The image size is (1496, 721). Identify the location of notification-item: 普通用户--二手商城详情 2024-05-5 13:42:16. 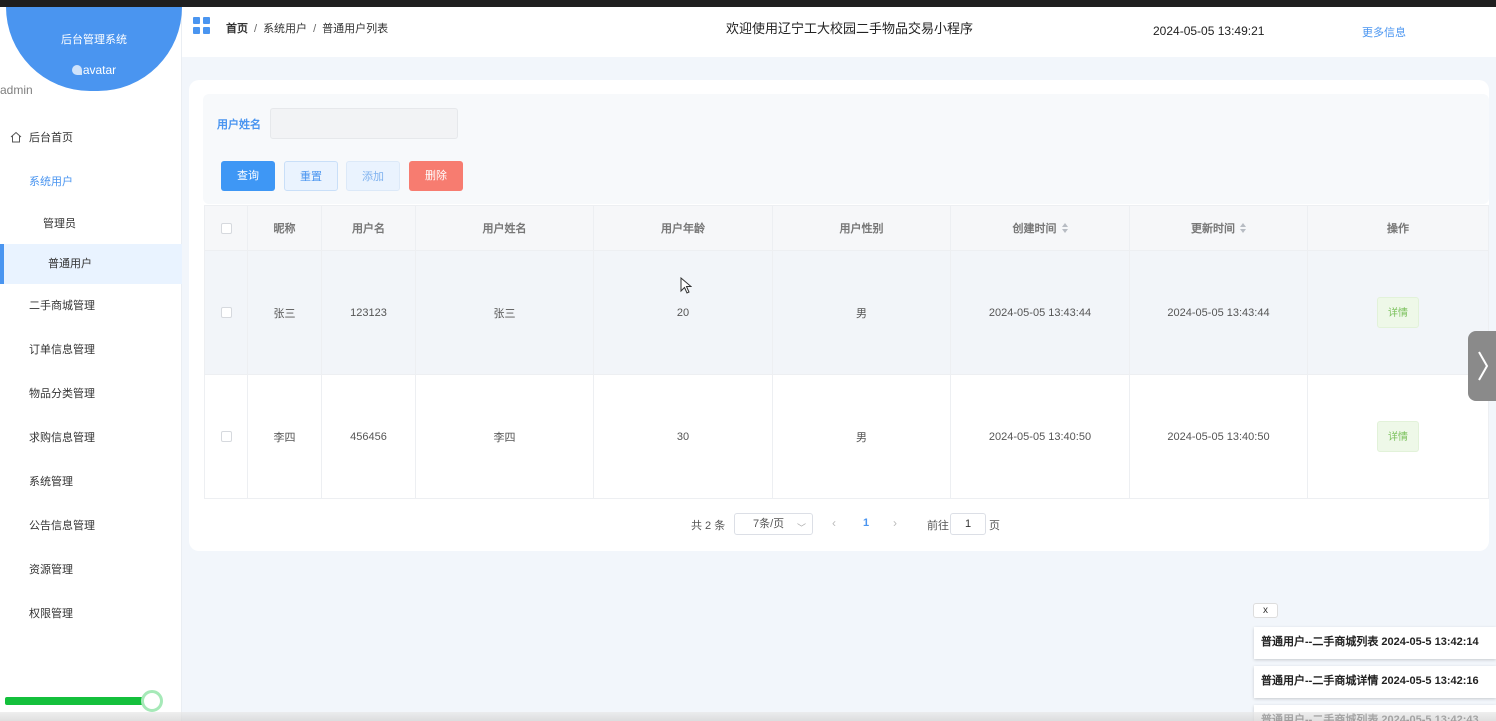
(1375, 682).